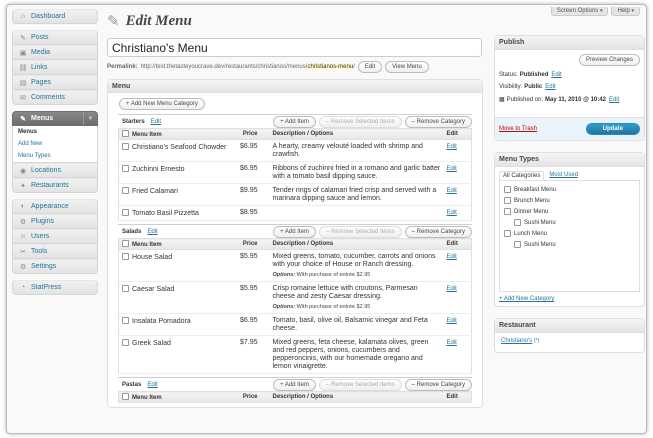 The height and width of the screenshot is (438, 653). Describe the element at coordinates (55, 251) in the screenshot. I see `sidebar-item-tools: ✂ Tools` at that location.